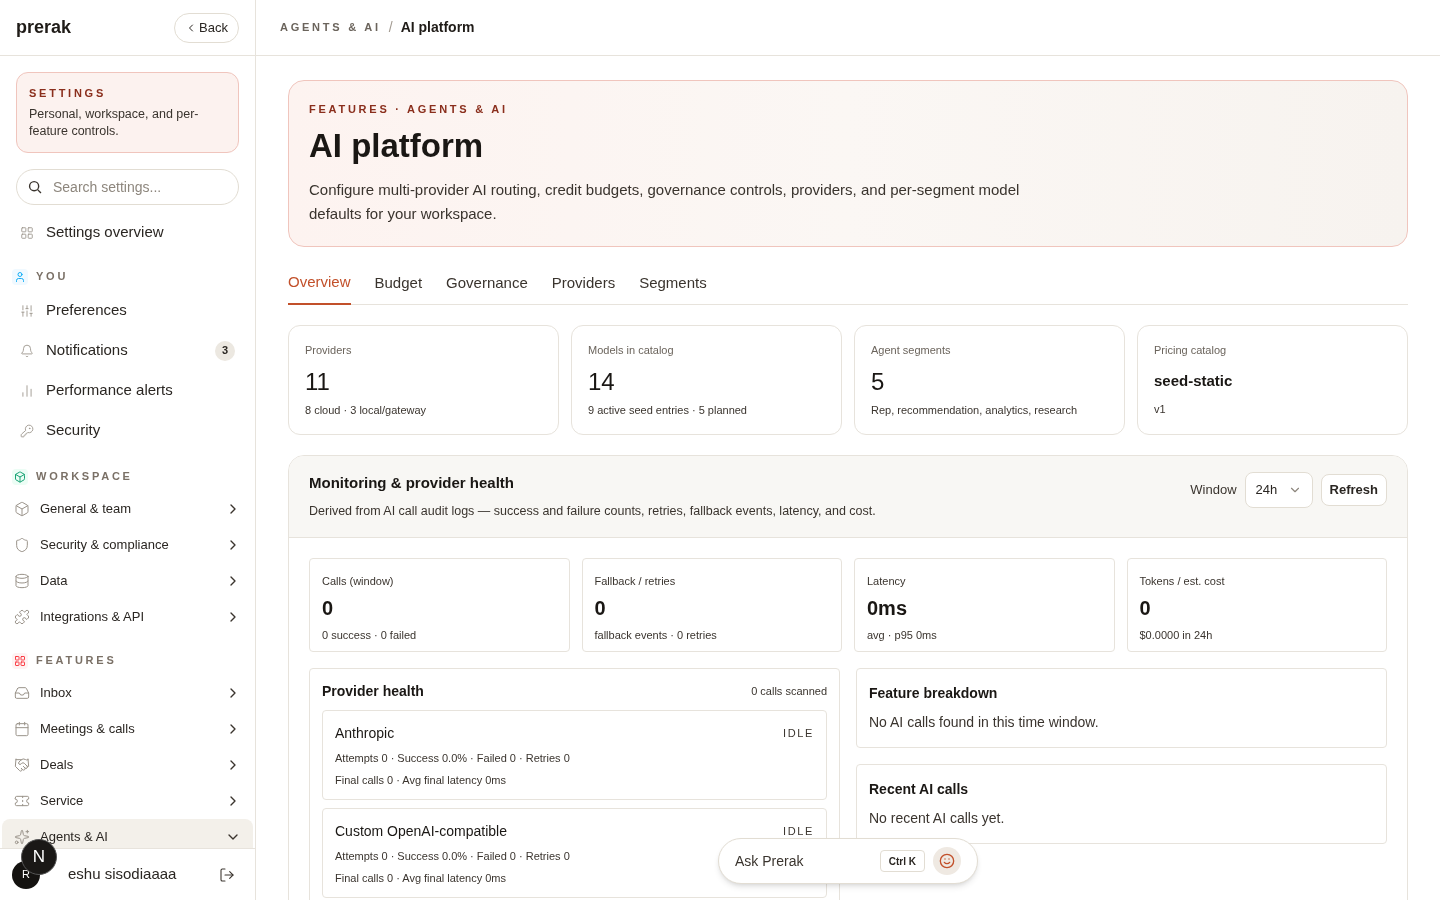 This screenshot has width=1440, height=900. Describe the element at coordinates (934, 693) in the screenshot. I see `card-title: Feature breakdown` at that location.